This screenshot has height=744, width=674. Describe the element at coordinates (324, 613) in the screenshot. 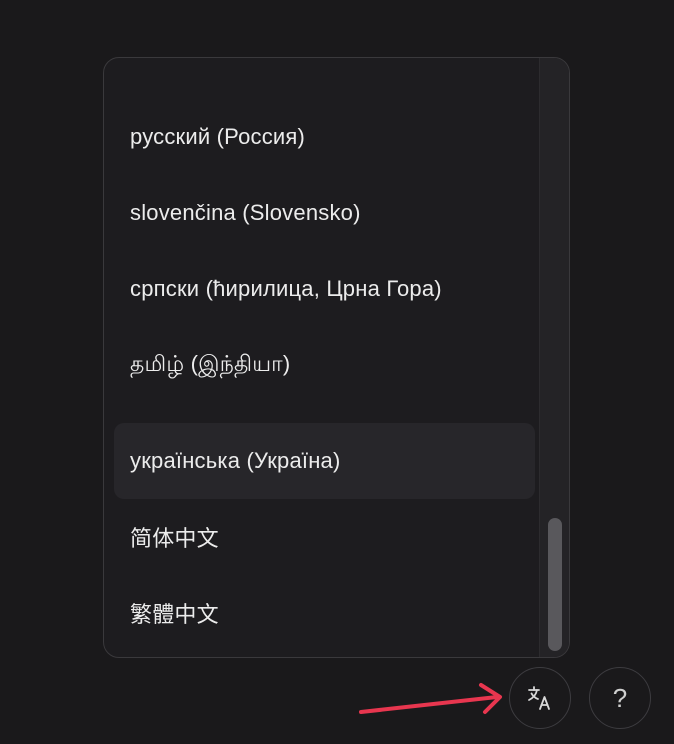

I see `language-option-chinese-traditional: 繁體中文` at that location.